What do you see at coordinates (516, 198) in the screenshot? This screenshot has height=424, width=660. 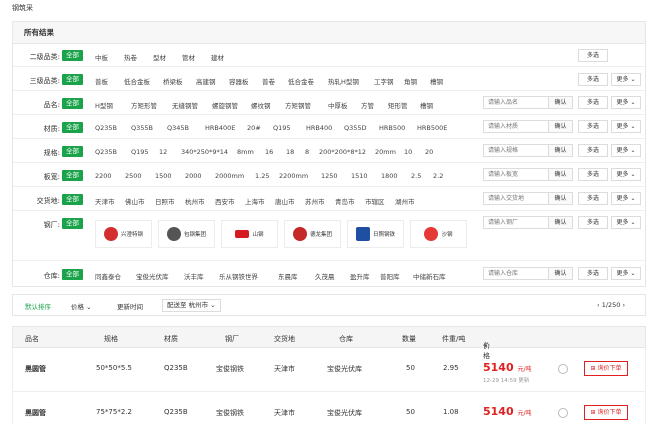 I see `delivery-search-input` at bounding box center [516, 198].